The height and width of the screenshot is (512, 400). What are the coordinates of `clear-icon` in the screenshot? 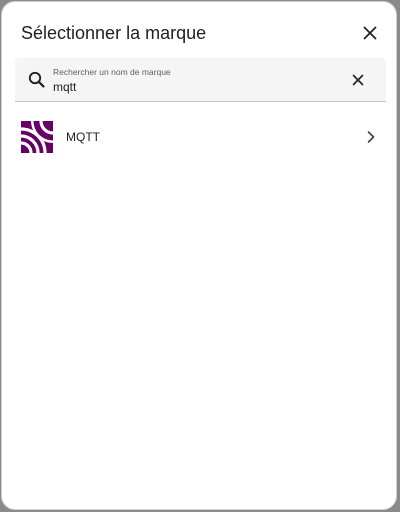 It's located at (358, 80).